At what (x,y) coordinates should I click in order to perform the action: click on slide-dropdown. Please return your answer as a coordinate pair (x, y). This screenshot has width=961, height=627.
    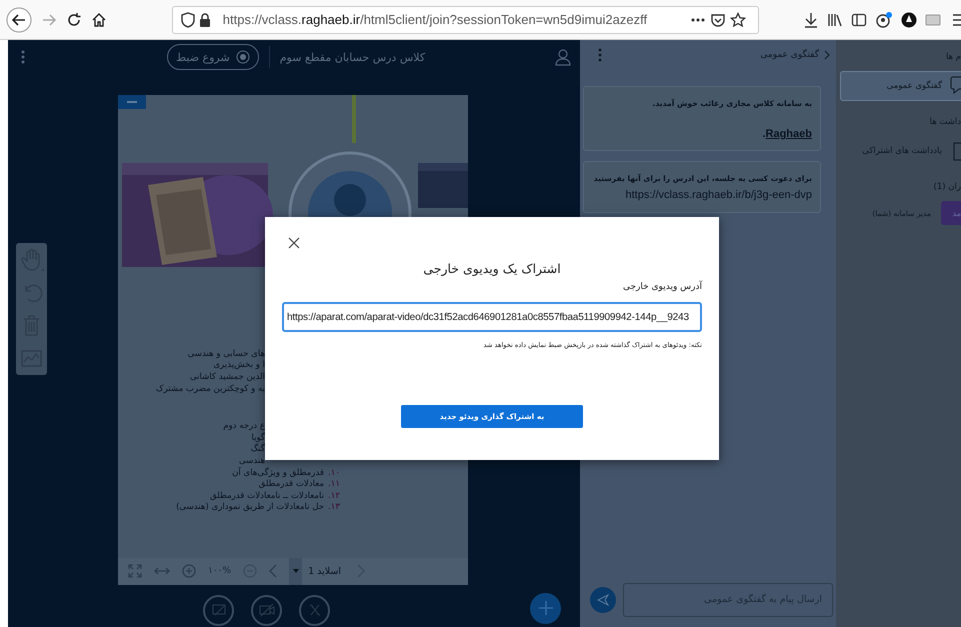
    Looking at the image, I should click on (295, 571).